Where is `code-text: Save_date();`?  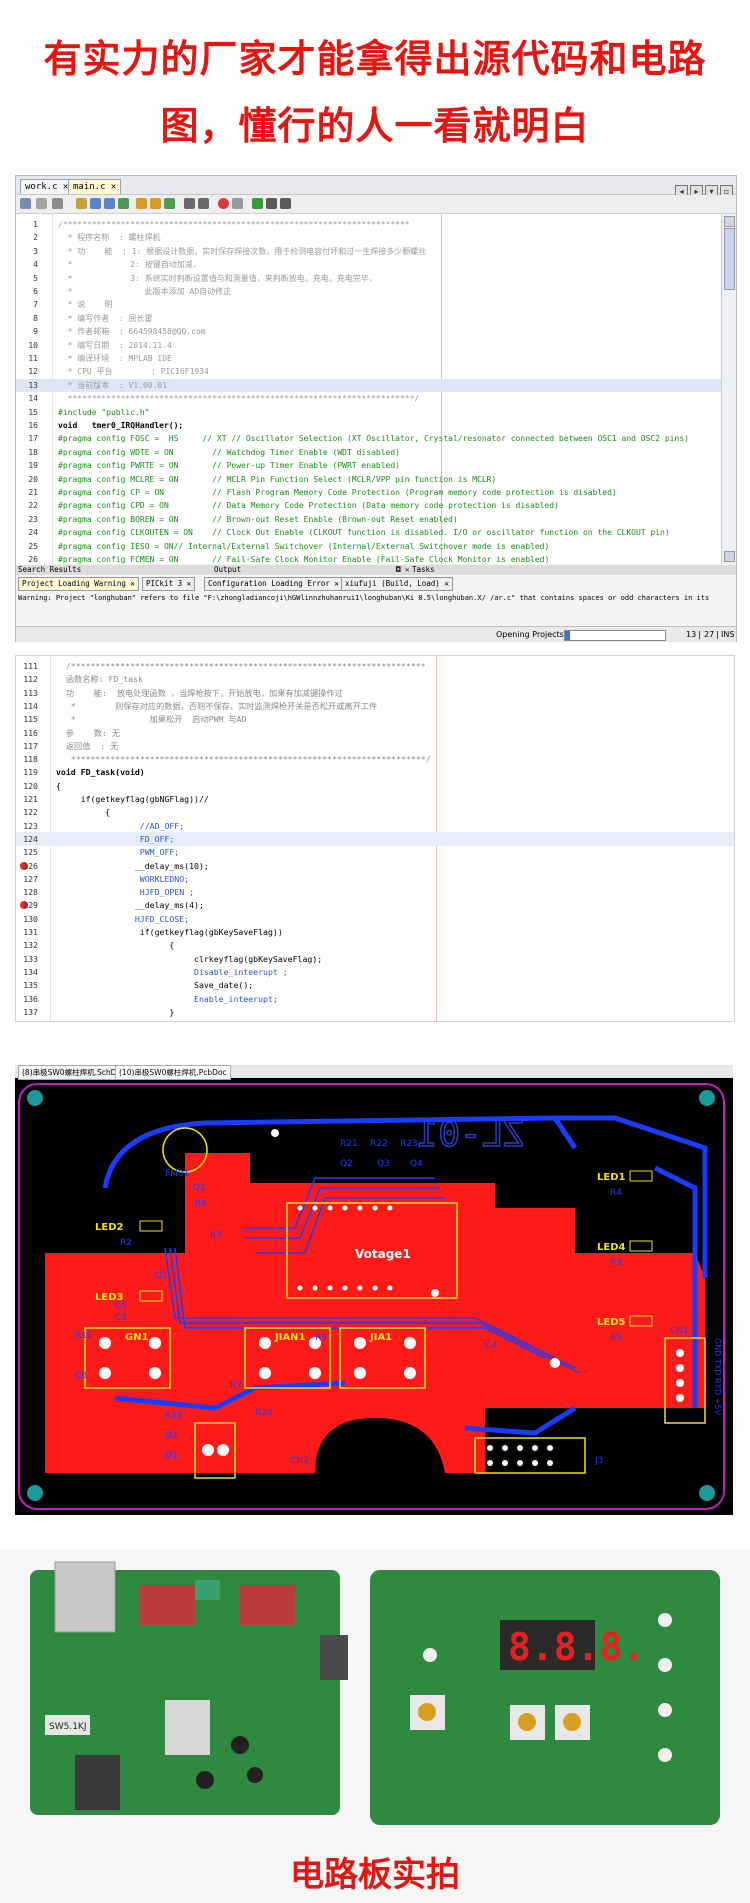
code-text: Save_date(); is located at coordinates (155, 985).